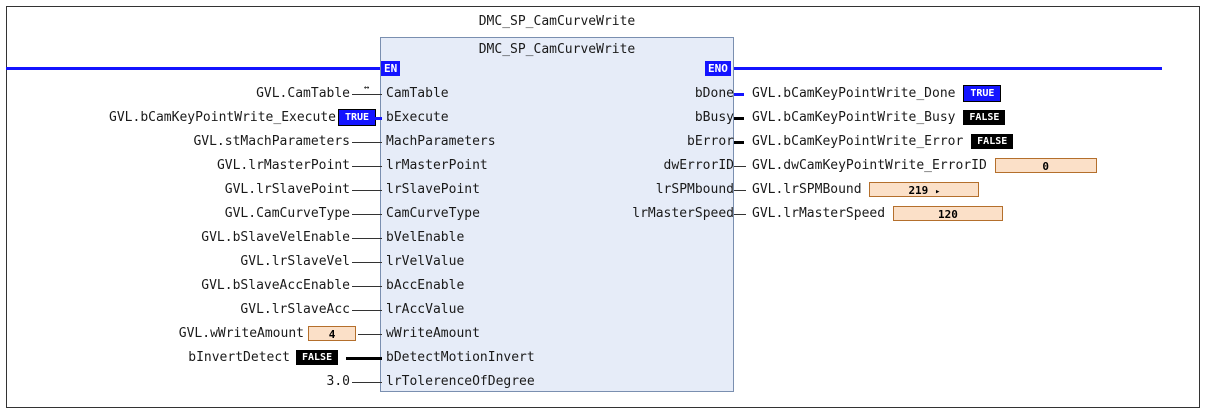 This screenshot has width=1208, height=418. Describe the element at coordinates (710, 141) in the screenshot. I see `pin-berror: bError` at that location.